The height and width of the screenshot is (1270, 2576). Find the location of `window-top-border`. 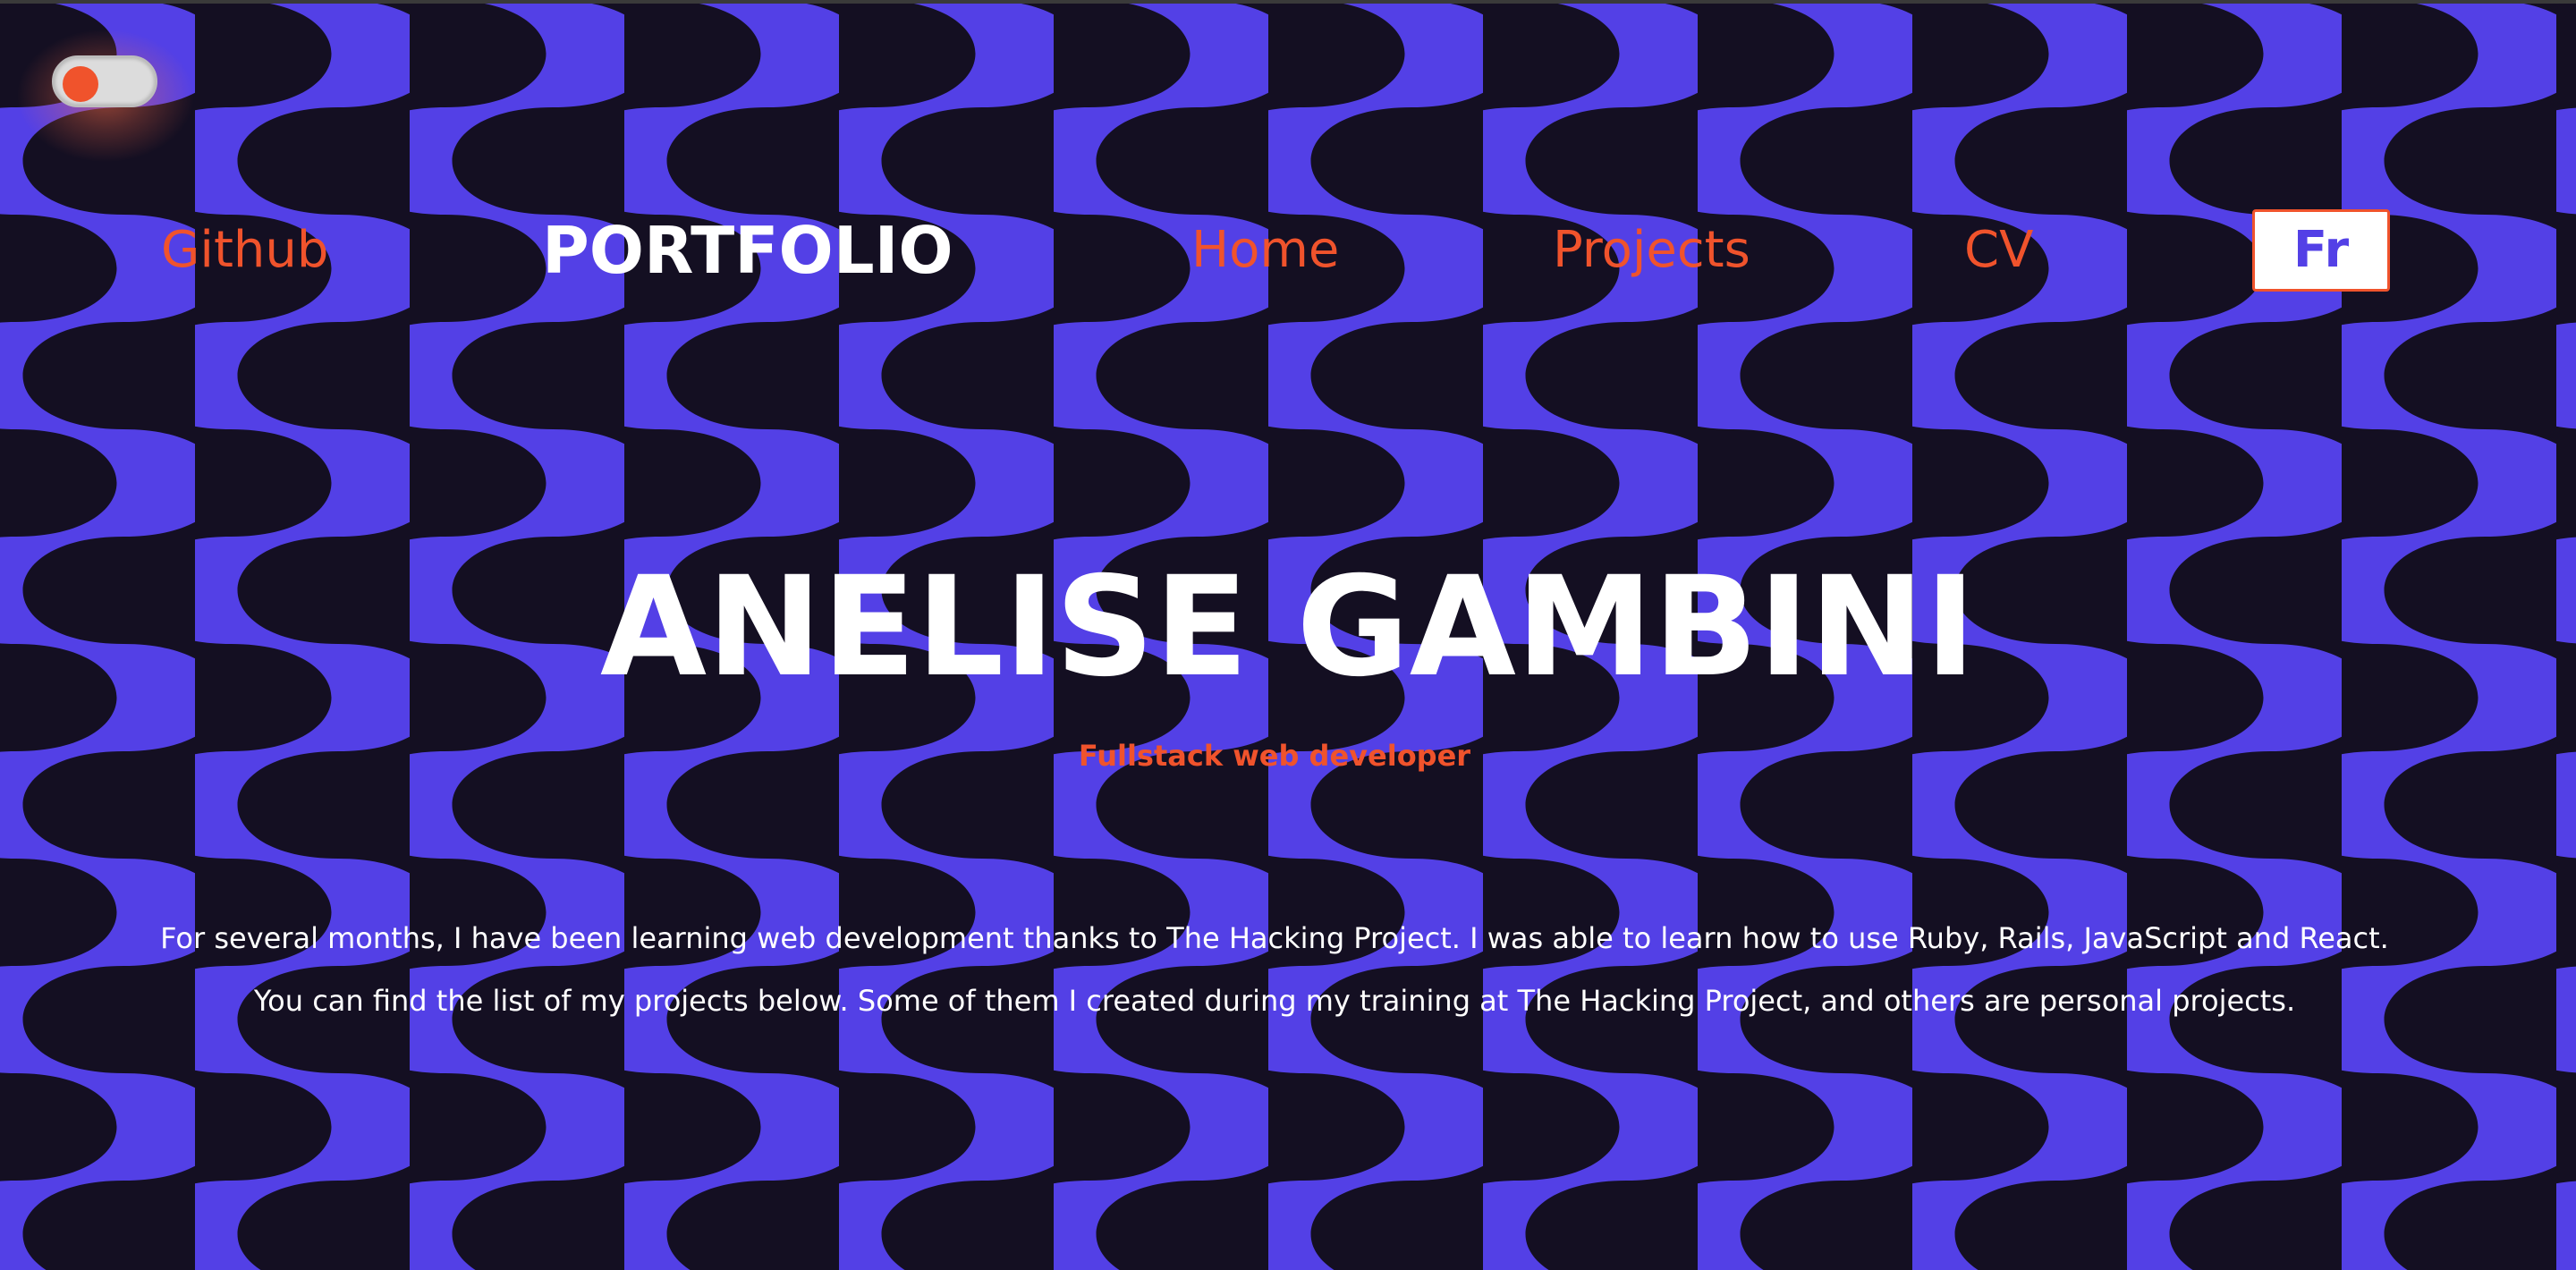

window-top-border is located at coordinates (1288, 2).